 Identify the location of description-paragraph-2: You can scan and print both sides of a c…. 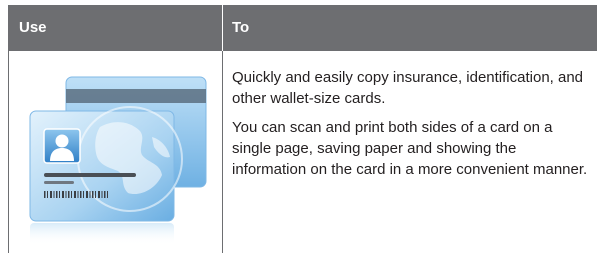
(410, 148).